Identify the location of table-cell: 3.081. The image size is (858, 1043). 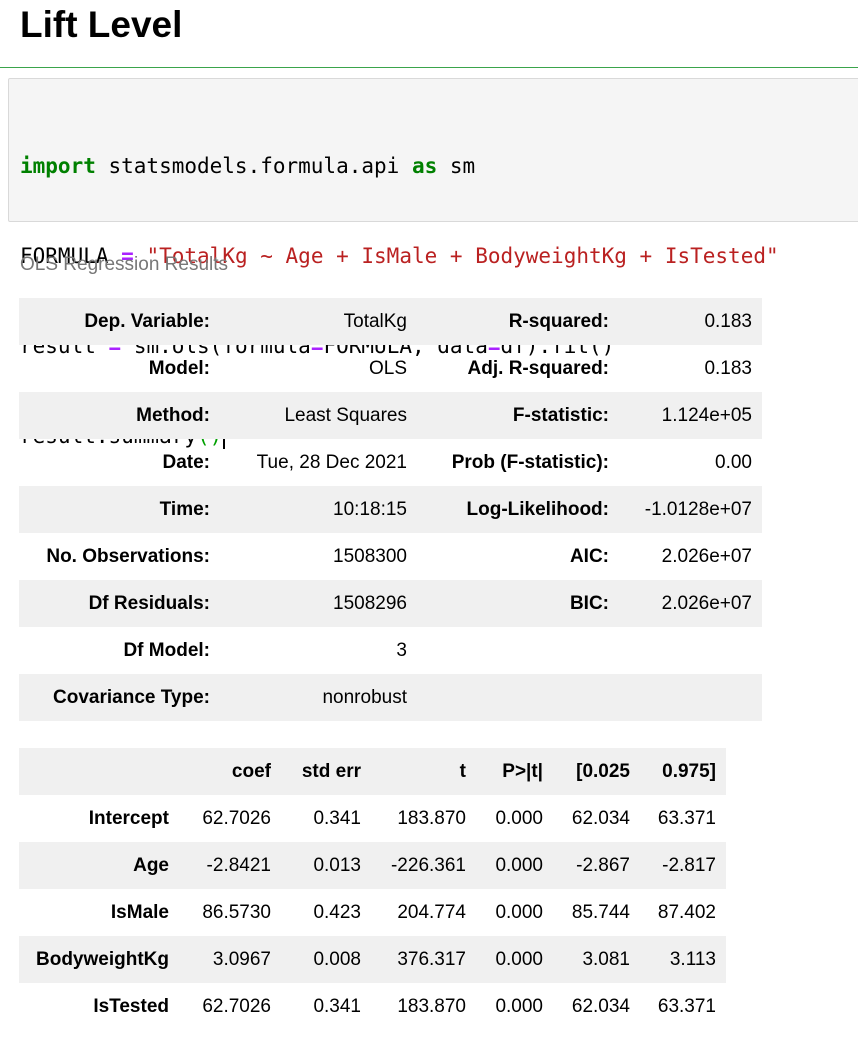
(594, 959).